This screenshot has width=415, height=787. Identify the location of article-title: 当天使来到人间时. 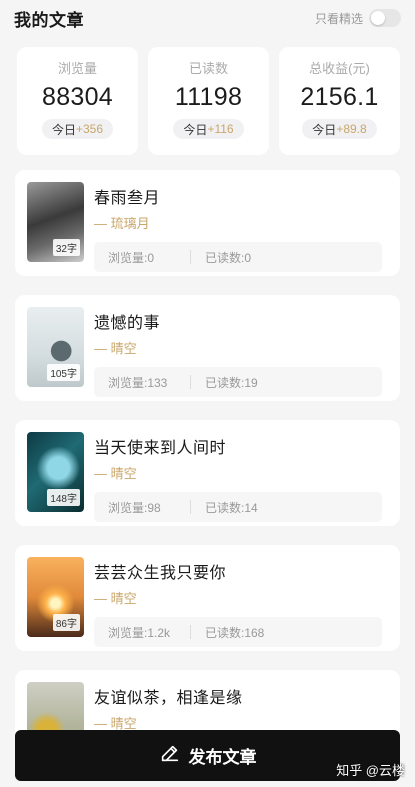
(160, 448).